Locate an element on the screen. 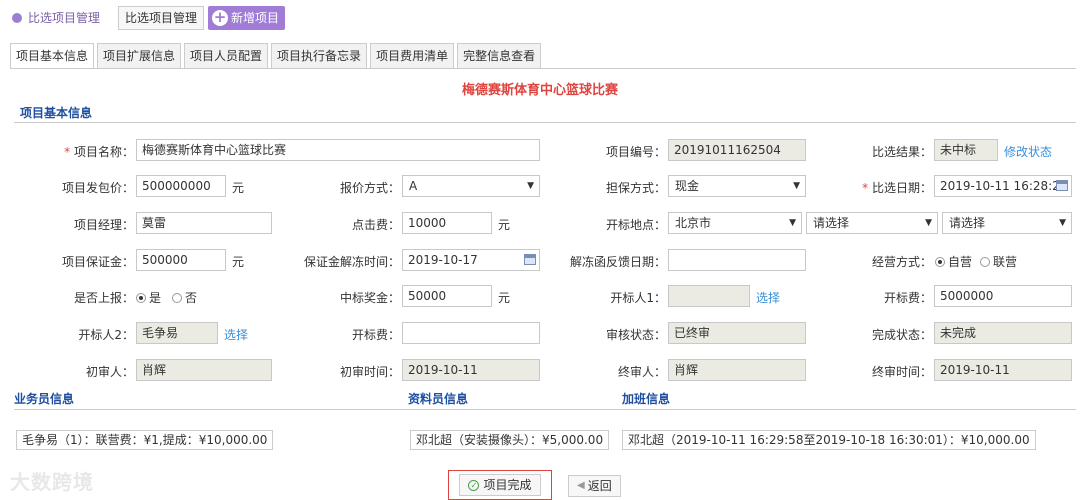  breadcrumb: 比选项目管理 is located at coordinates (56, 17).